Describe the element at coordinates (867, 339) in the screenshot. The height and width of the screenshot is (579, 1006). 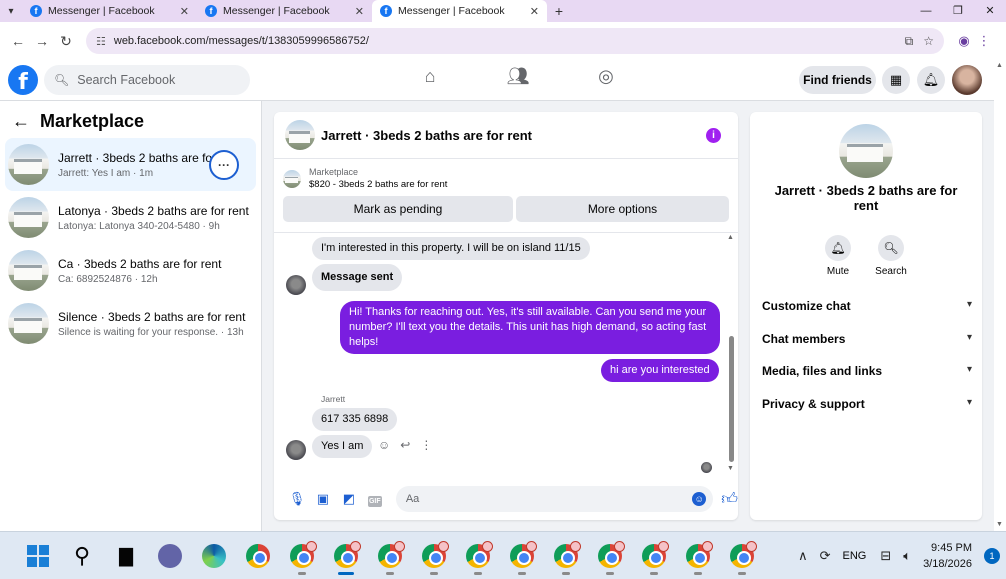
I see `chat-members-section: Chat members ▾` at that location.